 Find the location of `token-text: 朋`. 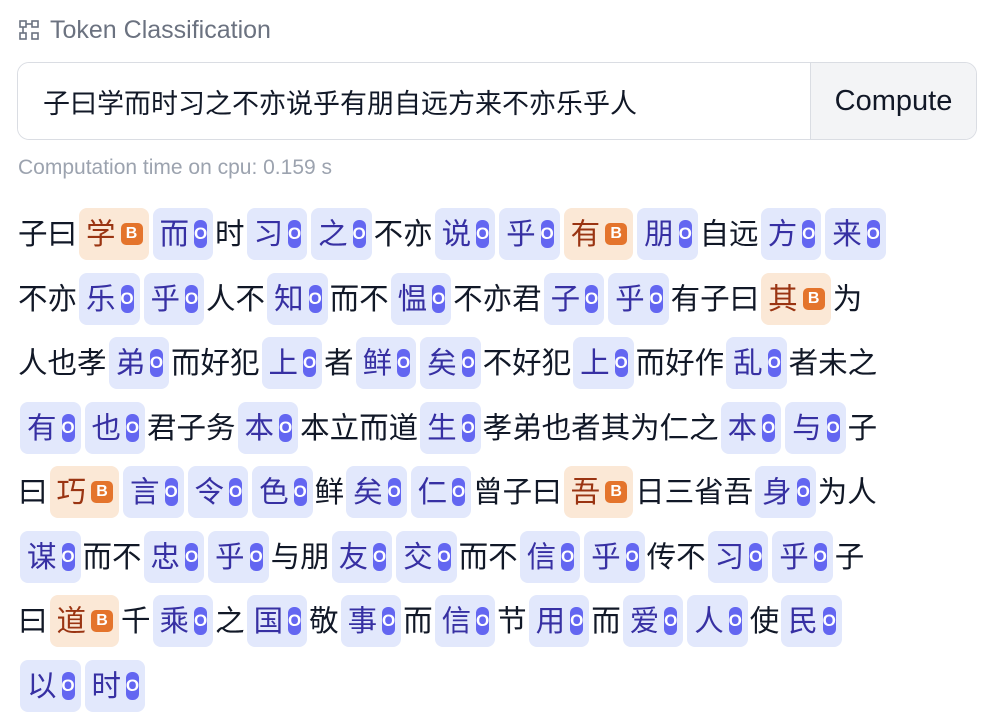

token-text: 朋 is located at coordinates (659, 234).